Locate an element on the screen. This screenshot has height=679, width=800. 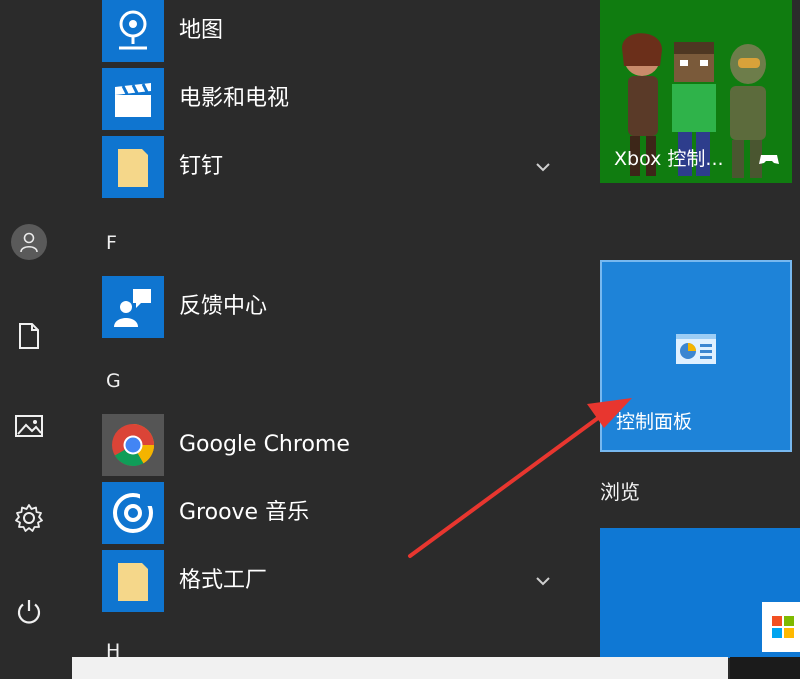
chrome-tile is located at coordinates (133, 445).